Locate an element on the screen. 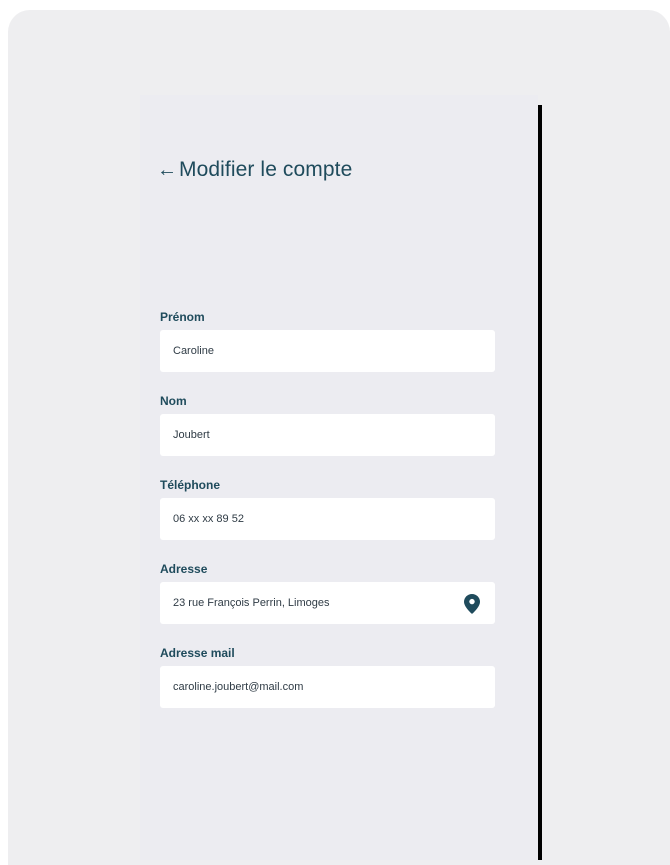 This screenshot has height=865, width=670. field-prenom: Prénom Caroline is located at coordinates (327, 340).